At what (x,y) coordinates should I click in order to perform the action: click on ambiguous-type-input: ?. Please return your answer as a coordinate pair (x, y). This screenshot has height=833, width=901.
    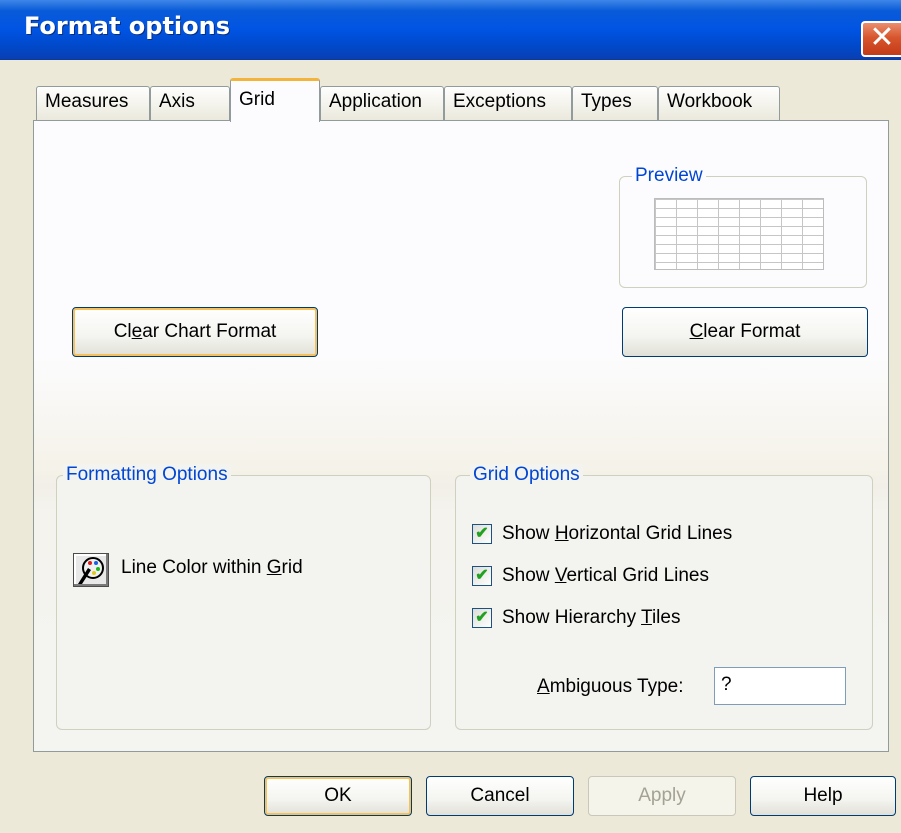
    Looking at the image, I should click on (780, 686).